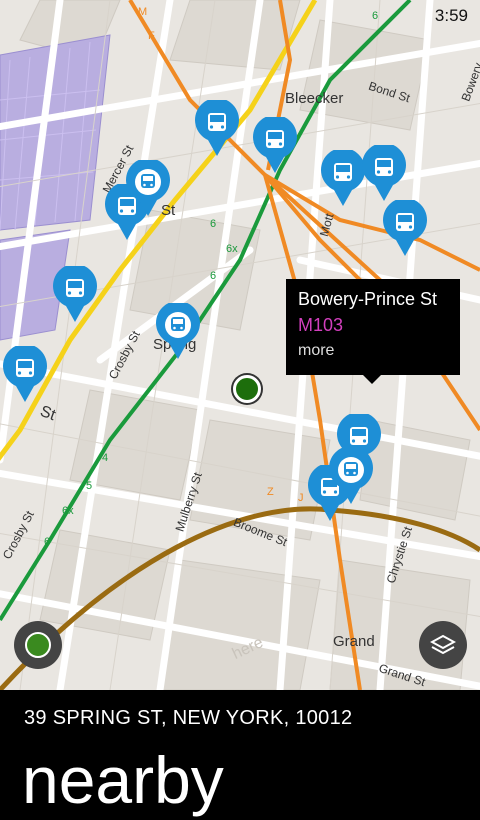 This screenshot has height=820, width=480. What do you see at coordinates (151, 36) in the screenshot?
I see `line-label-f: F` at bounding box center [151, 36].